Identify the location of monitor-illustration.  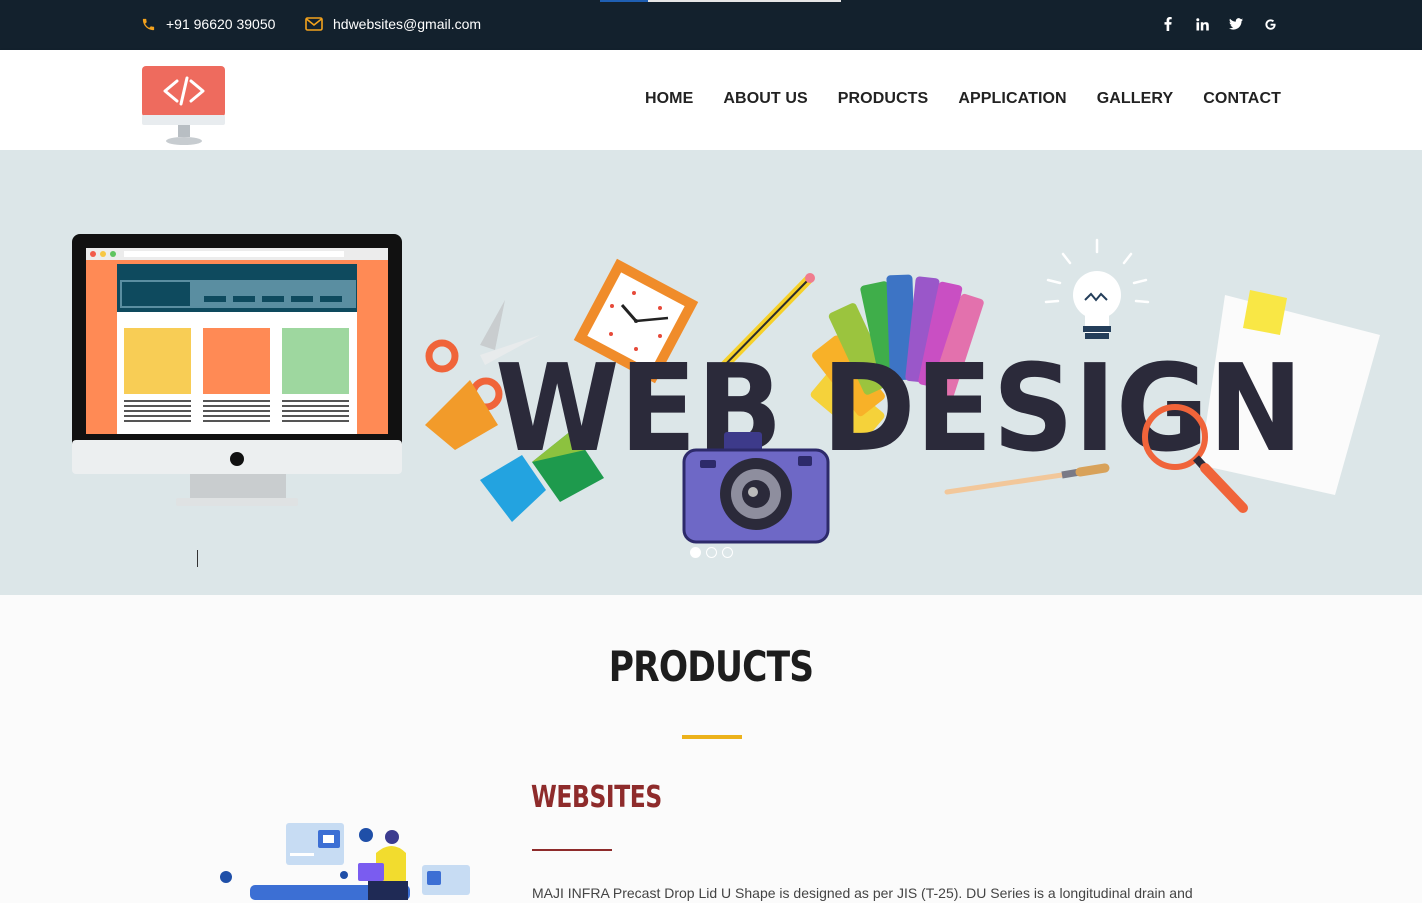
(237, 370).